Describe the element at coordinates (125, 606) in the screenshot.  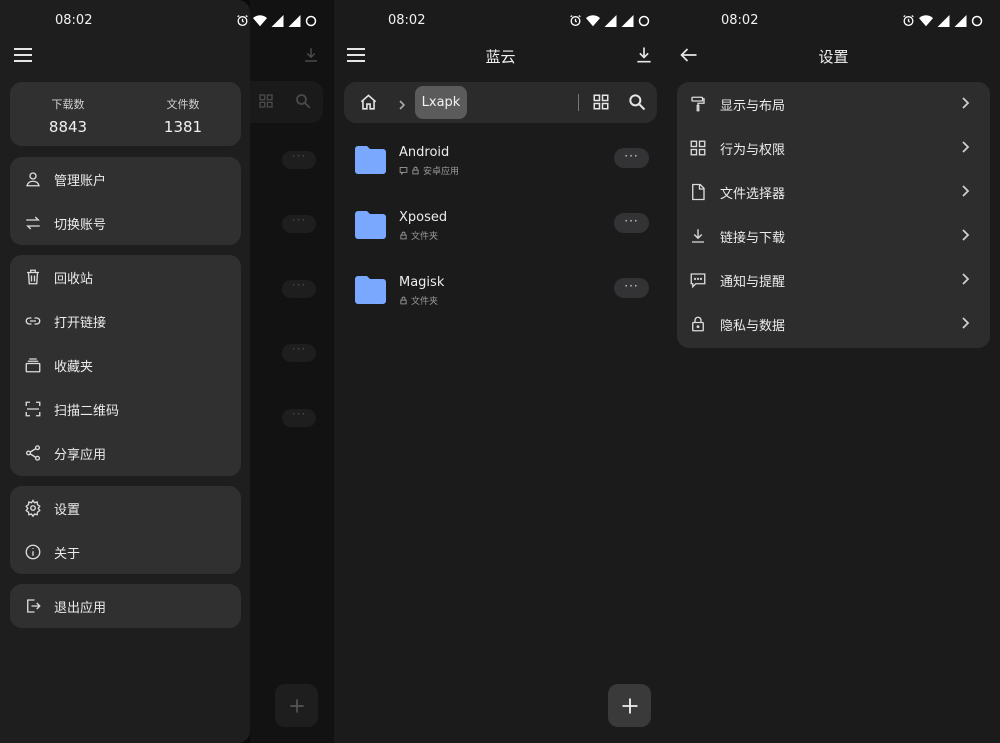
I see `menu-item-exit: 退出应用` at that location.